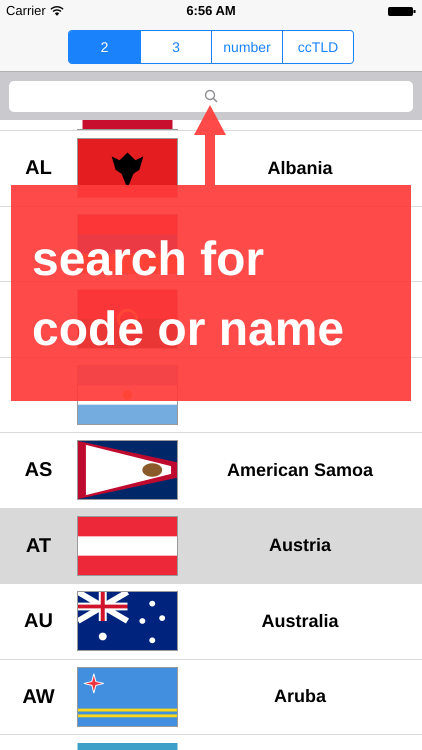 Image resolution: width=422 pixels, height=750 pixels. What do you see at coordinates (57, 11) in the screenshot?
I see `wifi-icon` at bounding box center [57, 11].